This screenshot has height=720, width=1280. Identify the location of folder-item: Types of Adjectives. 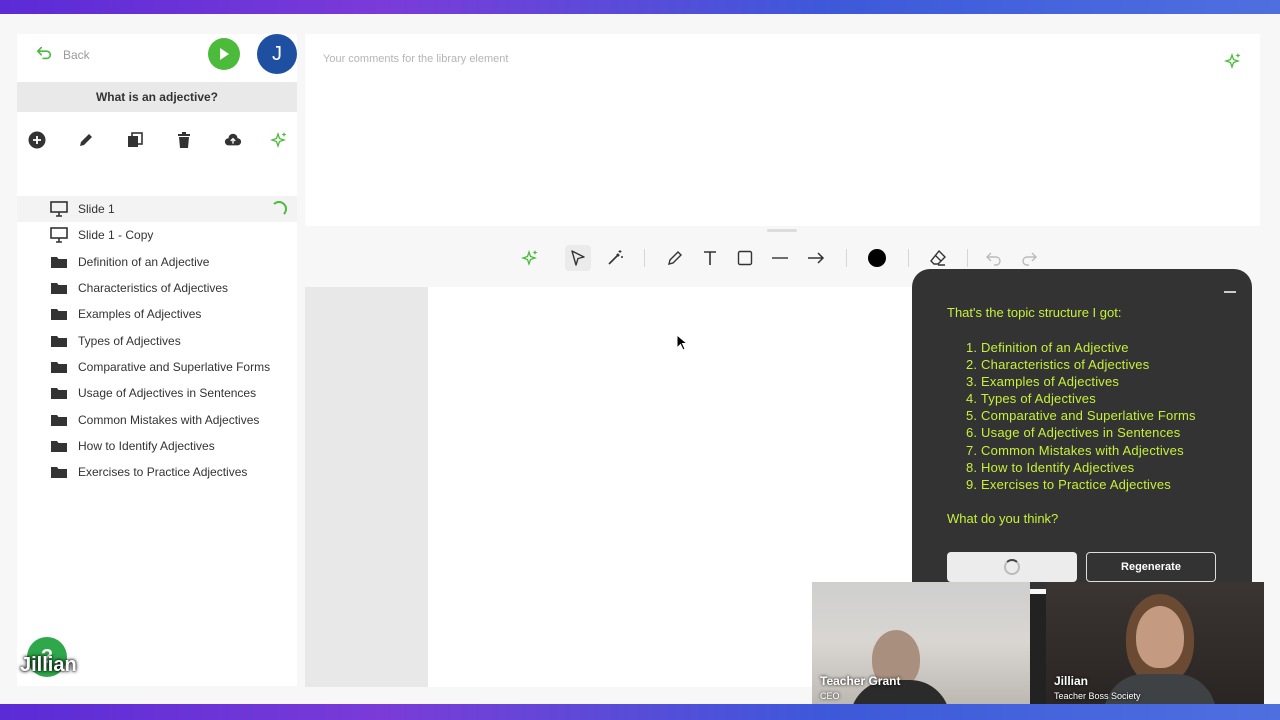
(157, 340).